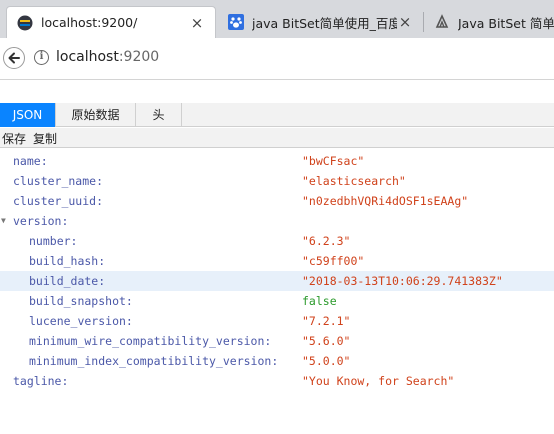  Describe the element at coordinates (277, 301) in the screenshot. I see `json-row: build_snapshot: false` at that location.